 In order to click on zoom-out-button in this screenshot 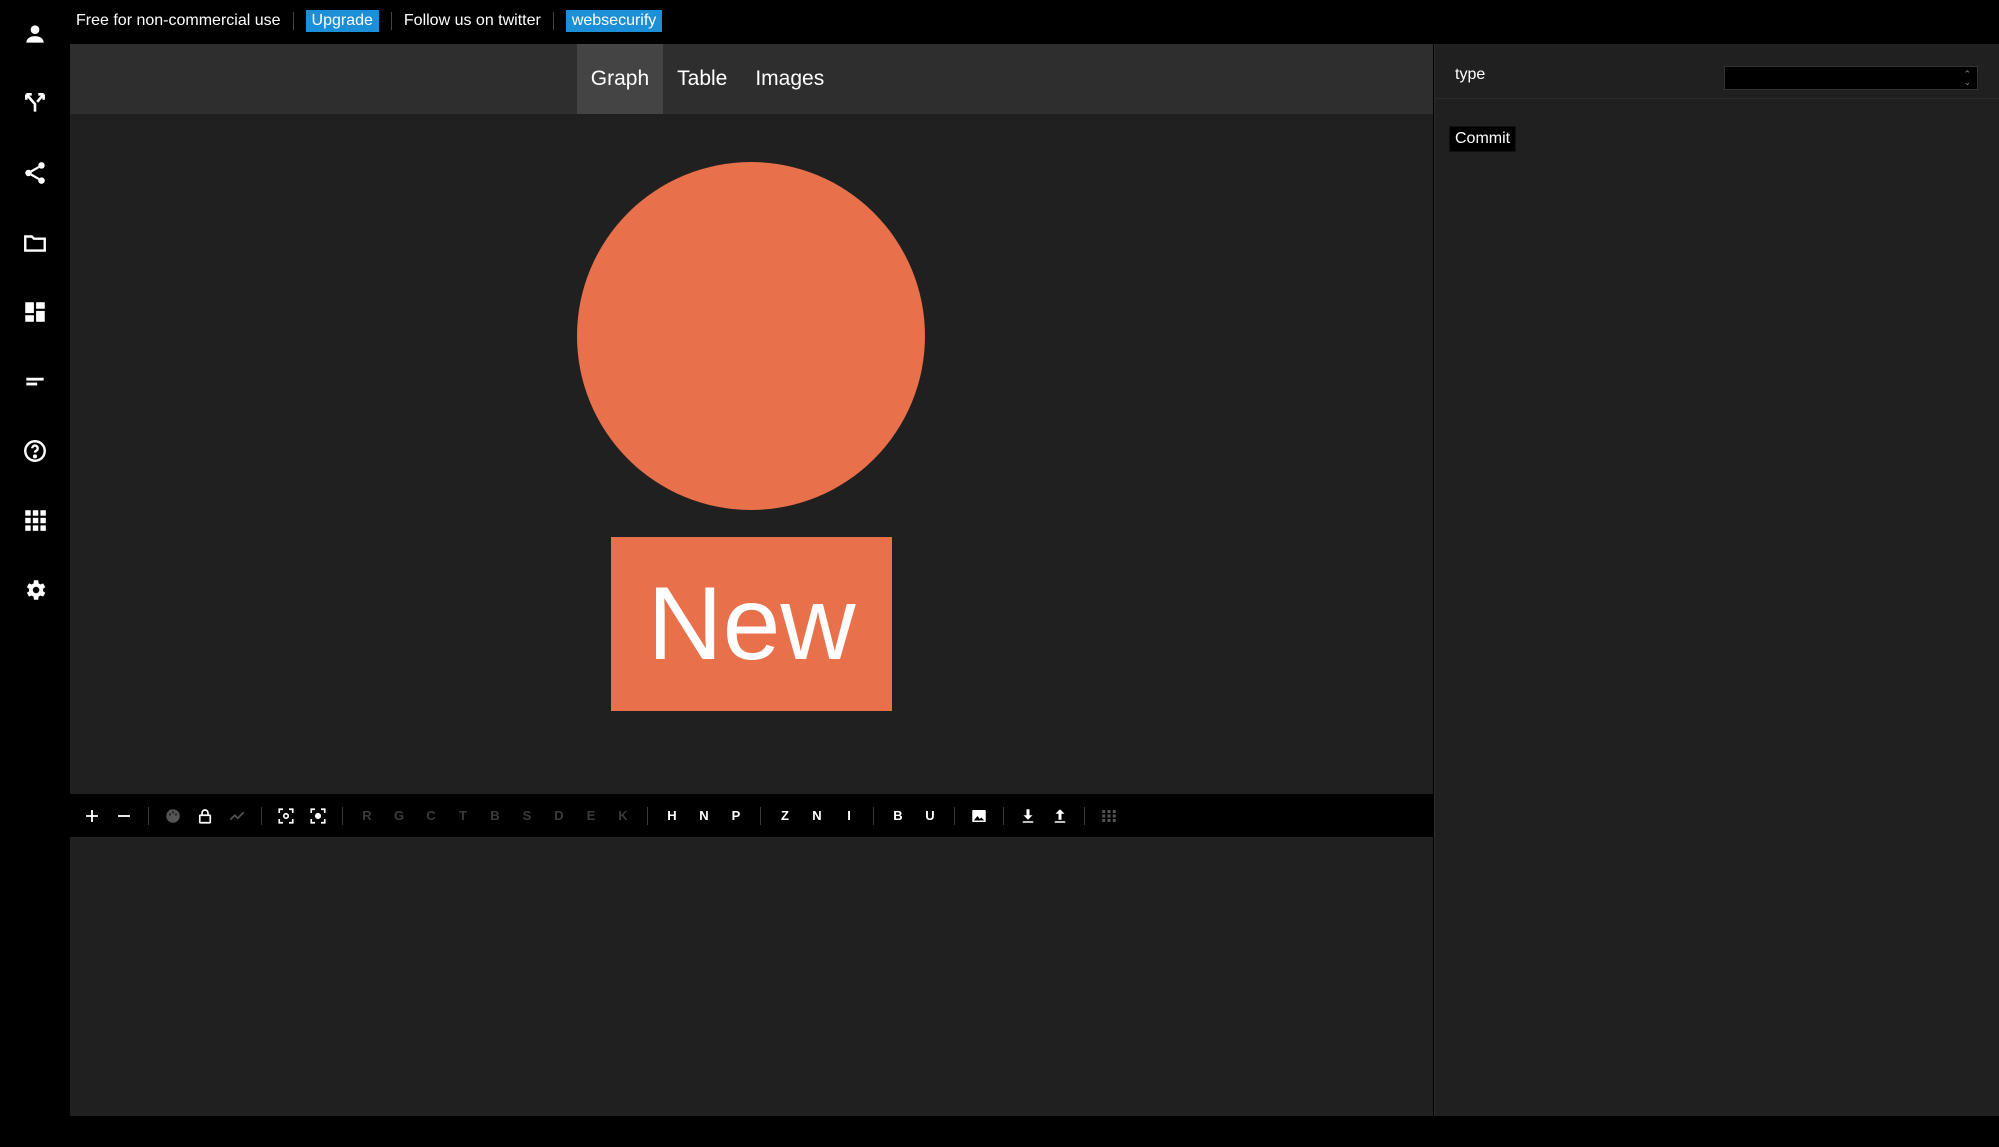, I will do `click(124, 816)`.